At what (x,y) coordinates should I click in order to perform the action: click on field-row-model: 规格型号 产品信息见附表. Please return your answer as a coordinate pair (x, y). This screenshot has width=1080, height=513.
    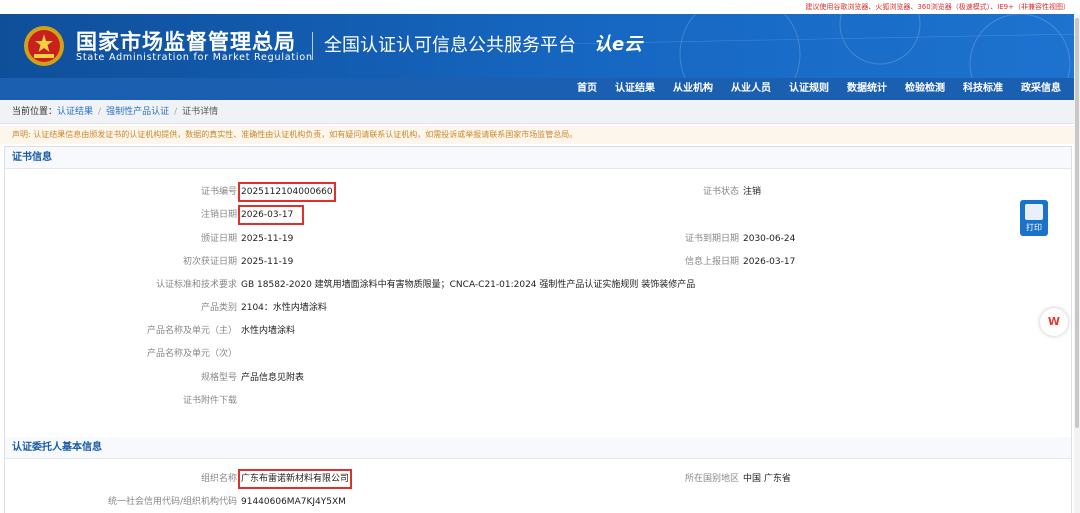
    Looking at the image, I should click on (538, 378).